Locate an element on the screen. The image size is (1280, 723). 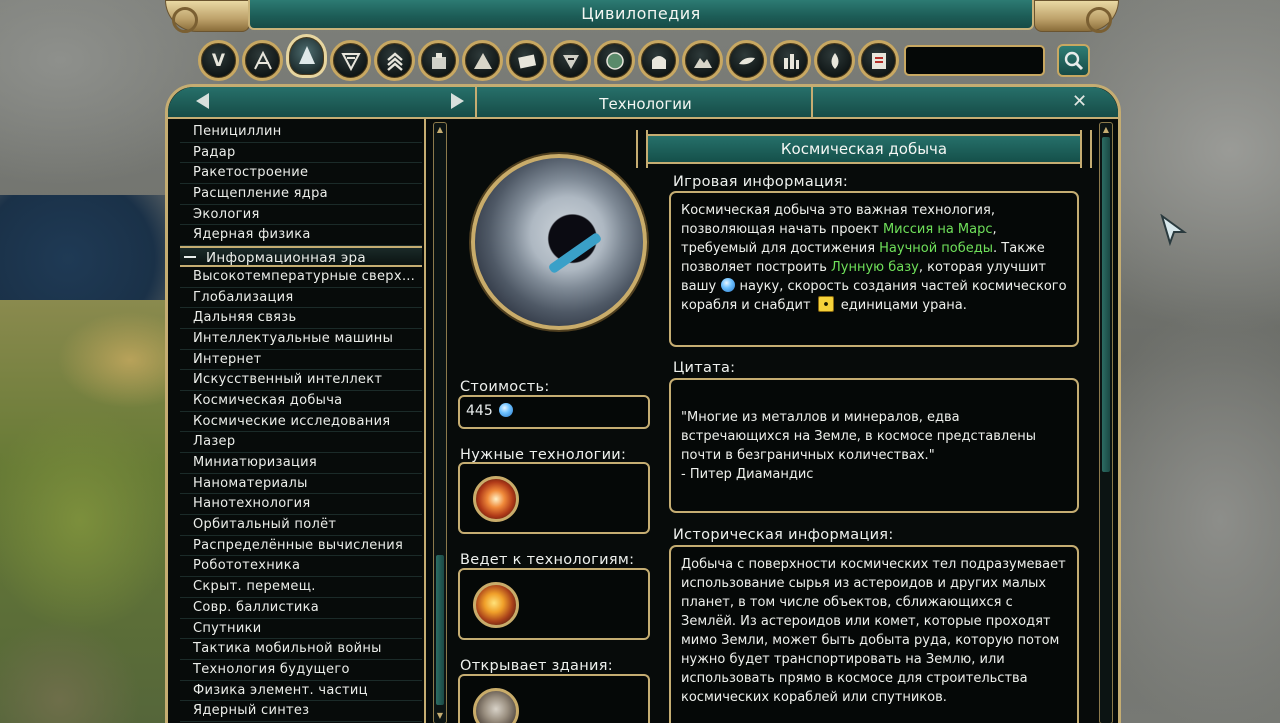
list-item: Нанотехнология is located at coordinates (301, 505).